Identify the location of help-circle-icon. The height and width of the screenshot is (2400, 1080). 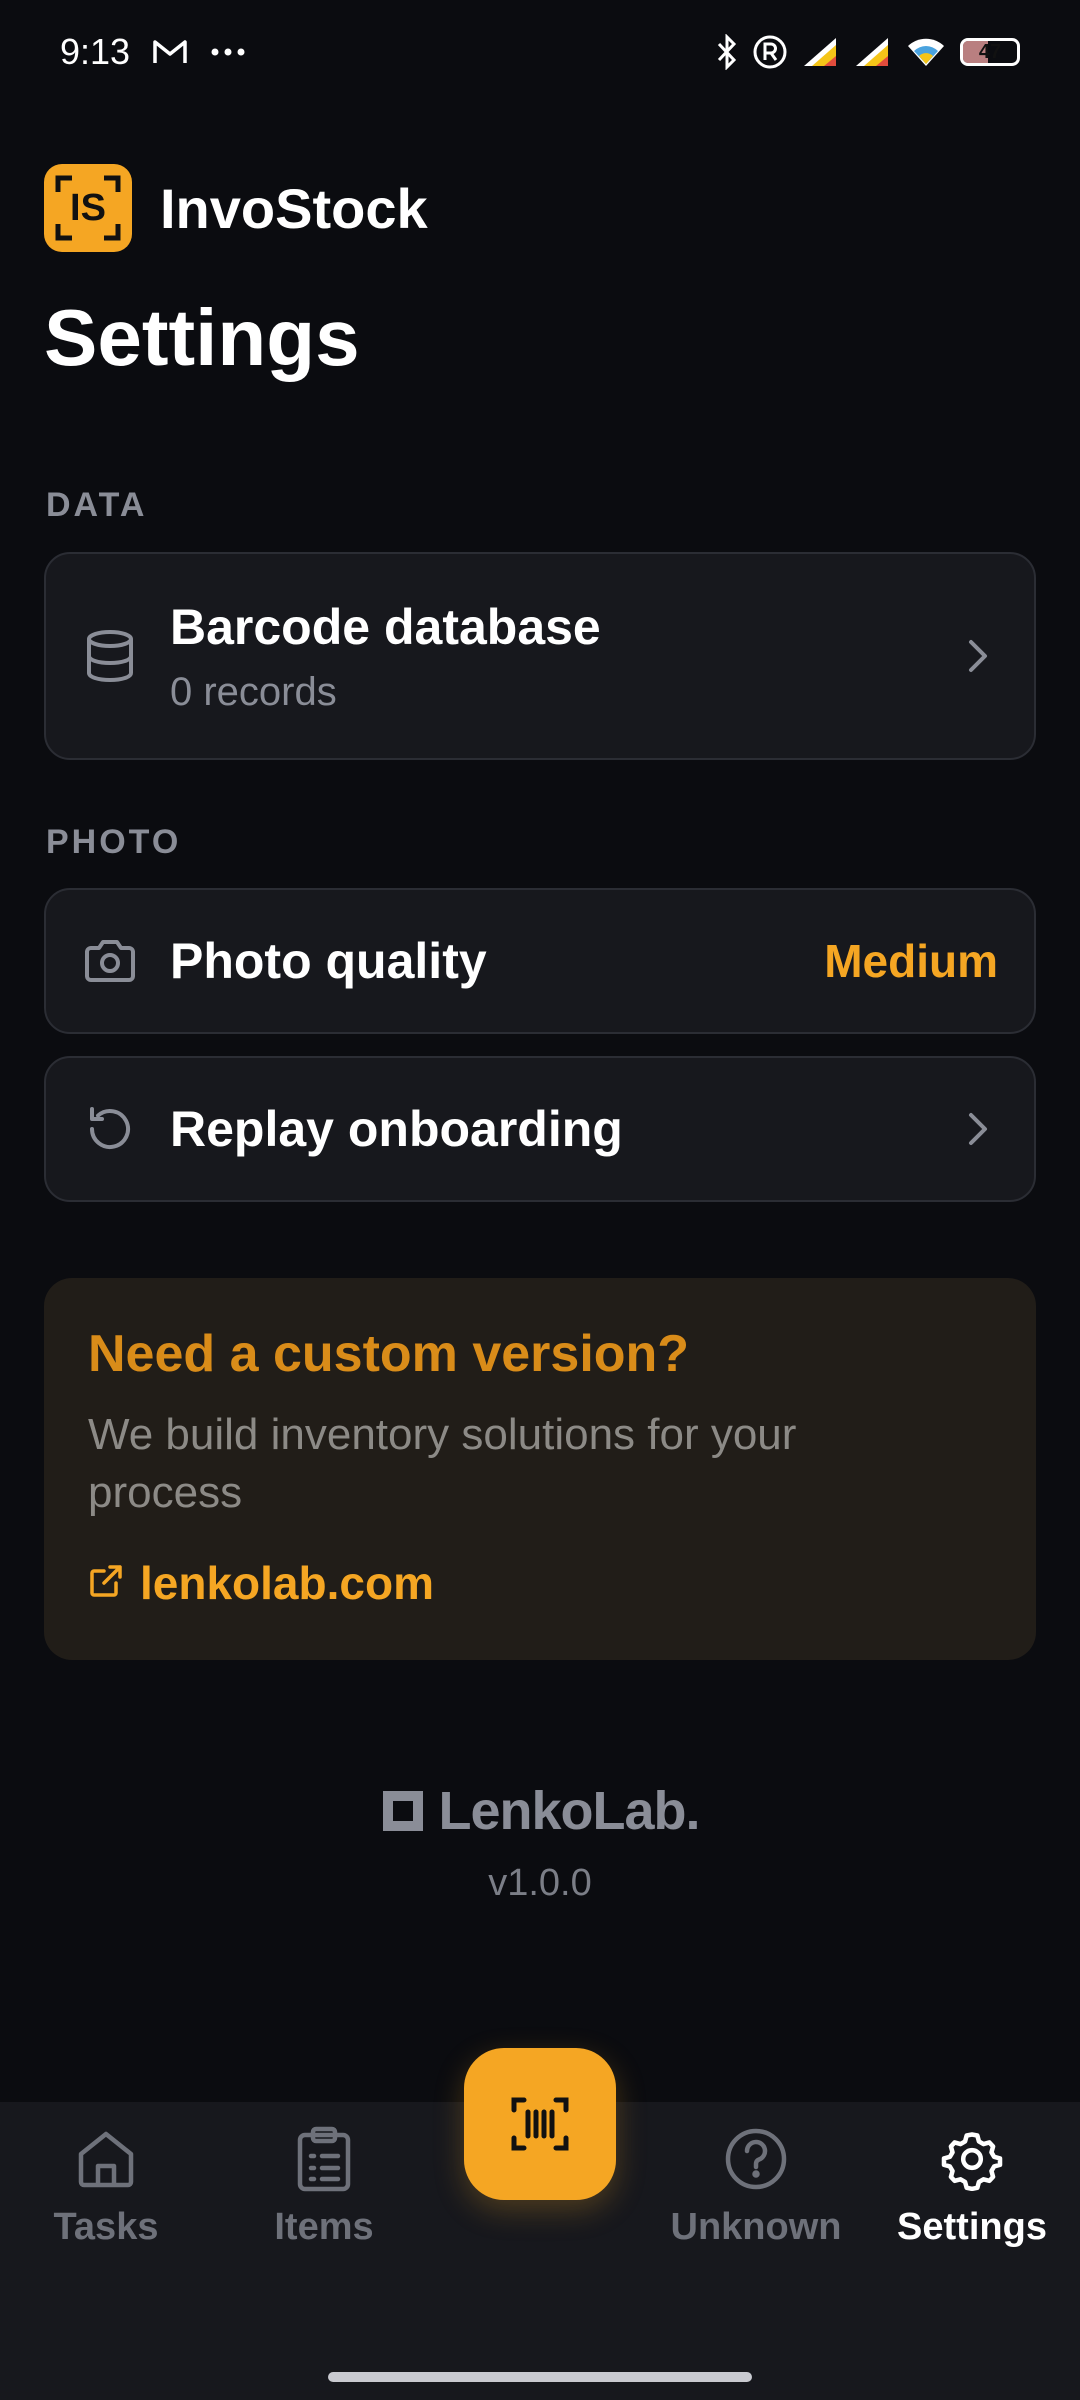
(756, 2159).